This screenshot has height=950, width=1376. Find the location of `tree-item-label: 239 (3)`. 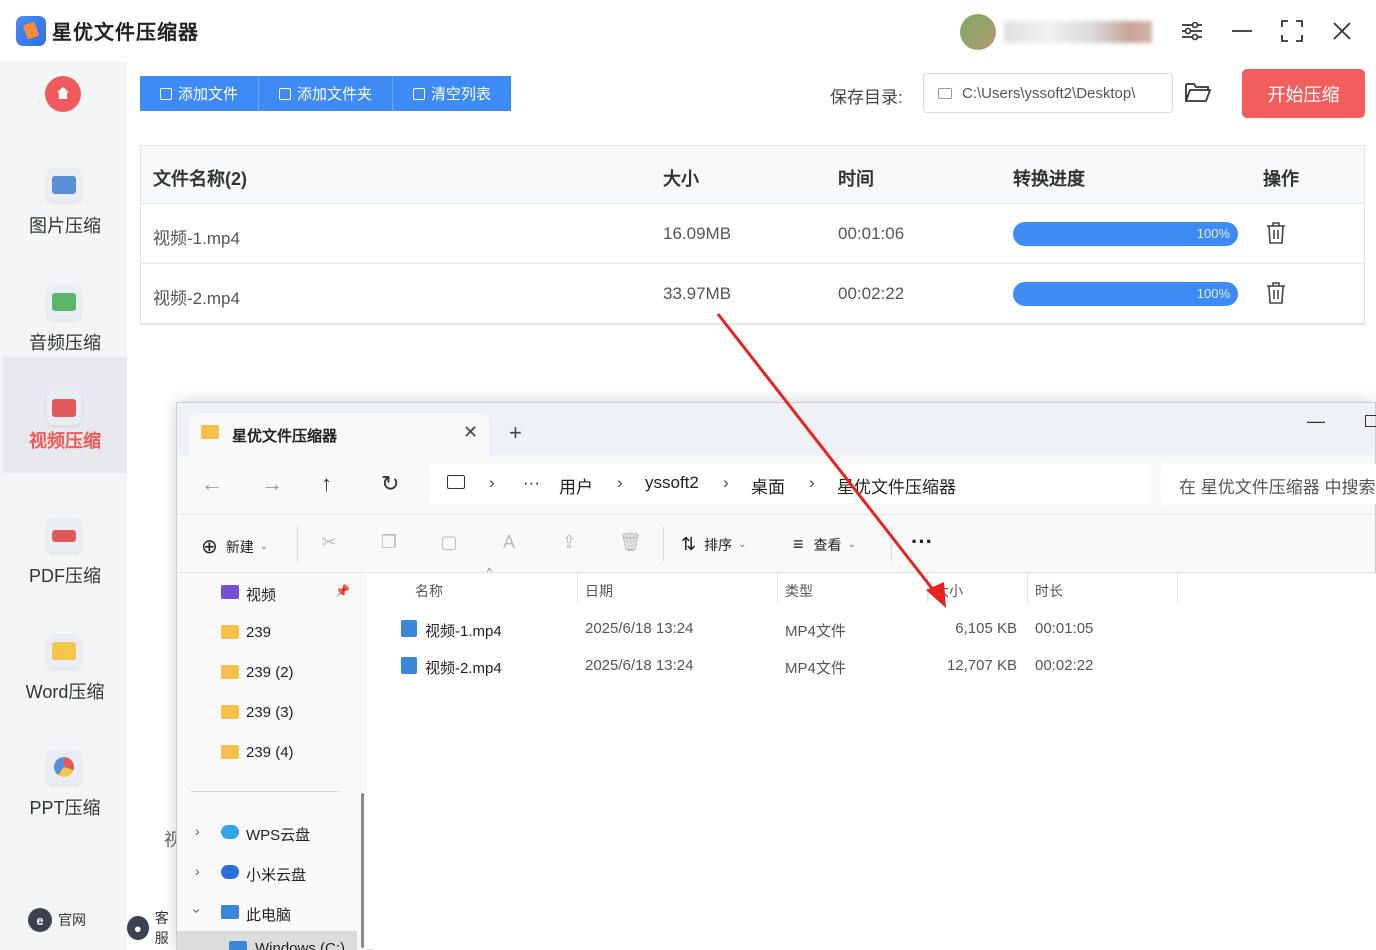

tree-item-label: 239 (3) is located at coordinates (270, 712).